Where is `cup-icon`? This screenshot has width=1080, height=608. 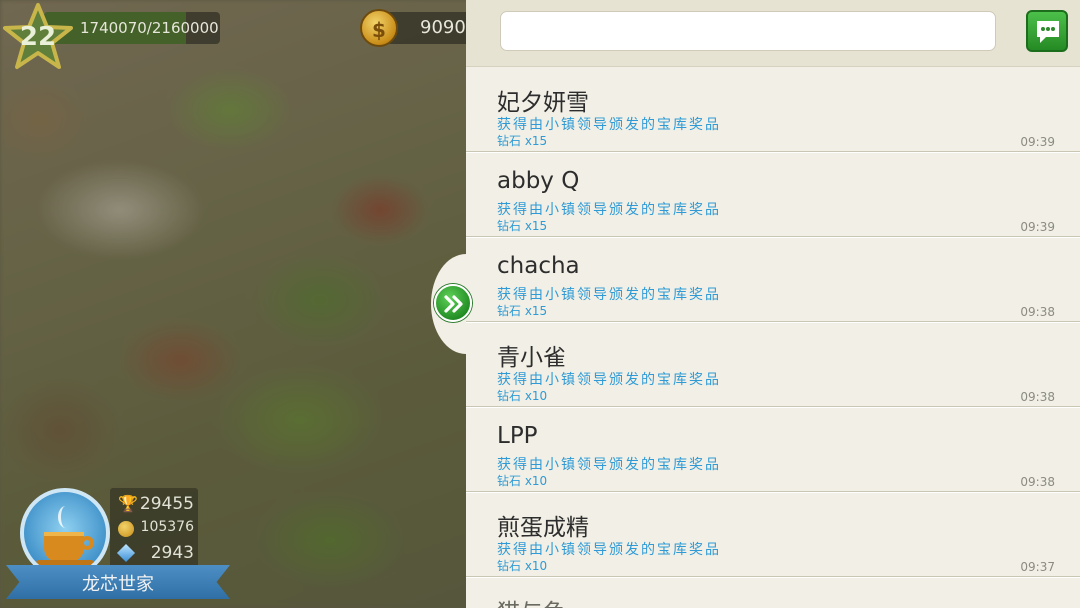
cup-icon is located at coordinates (64, 547).